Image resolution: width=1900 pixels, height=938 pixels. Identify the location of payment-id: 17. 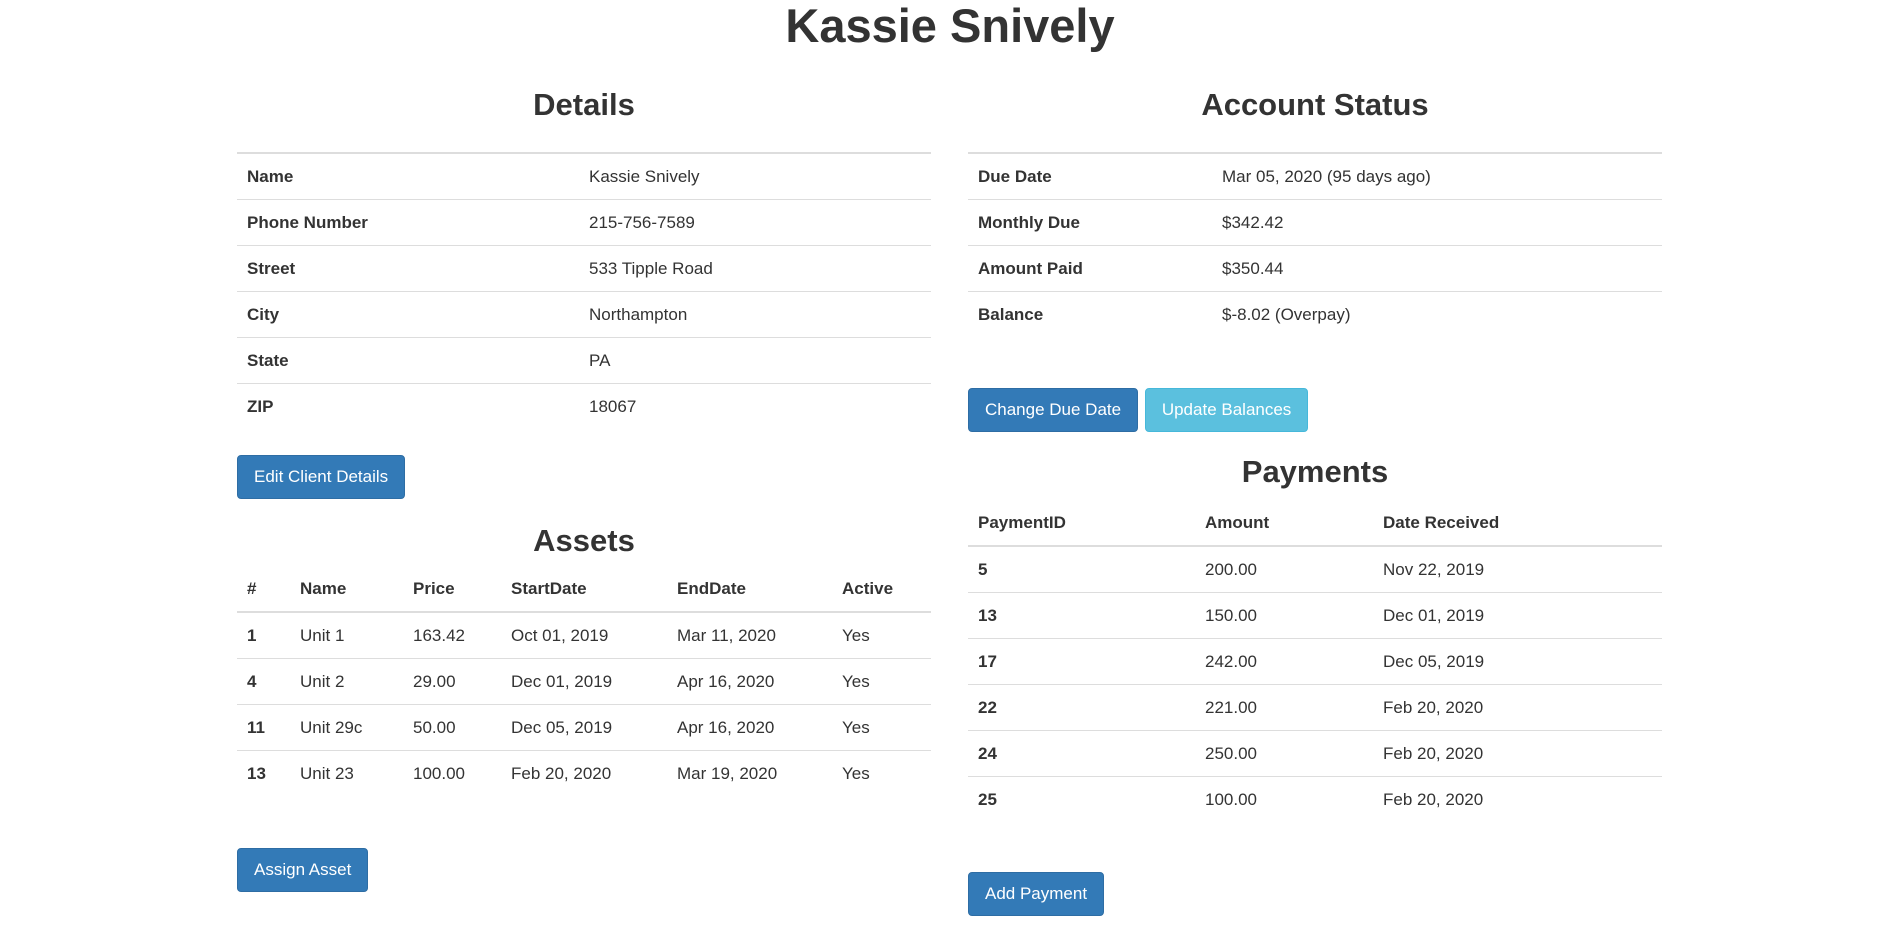
(1081, 661).